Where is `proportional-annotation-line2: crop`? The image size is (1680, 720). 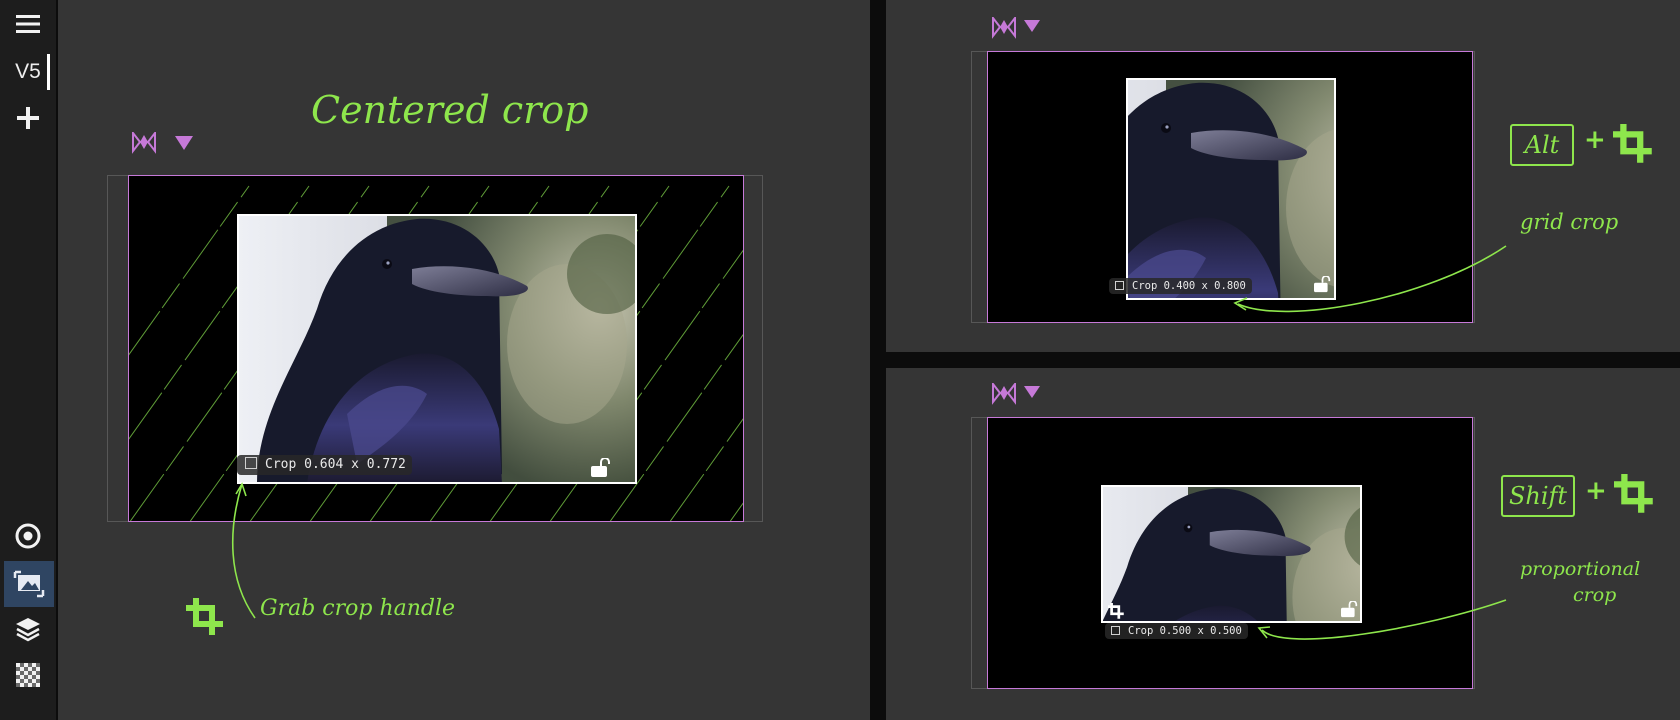
proportional-annotation-line2: crop is located at coordinates (1595, 595).